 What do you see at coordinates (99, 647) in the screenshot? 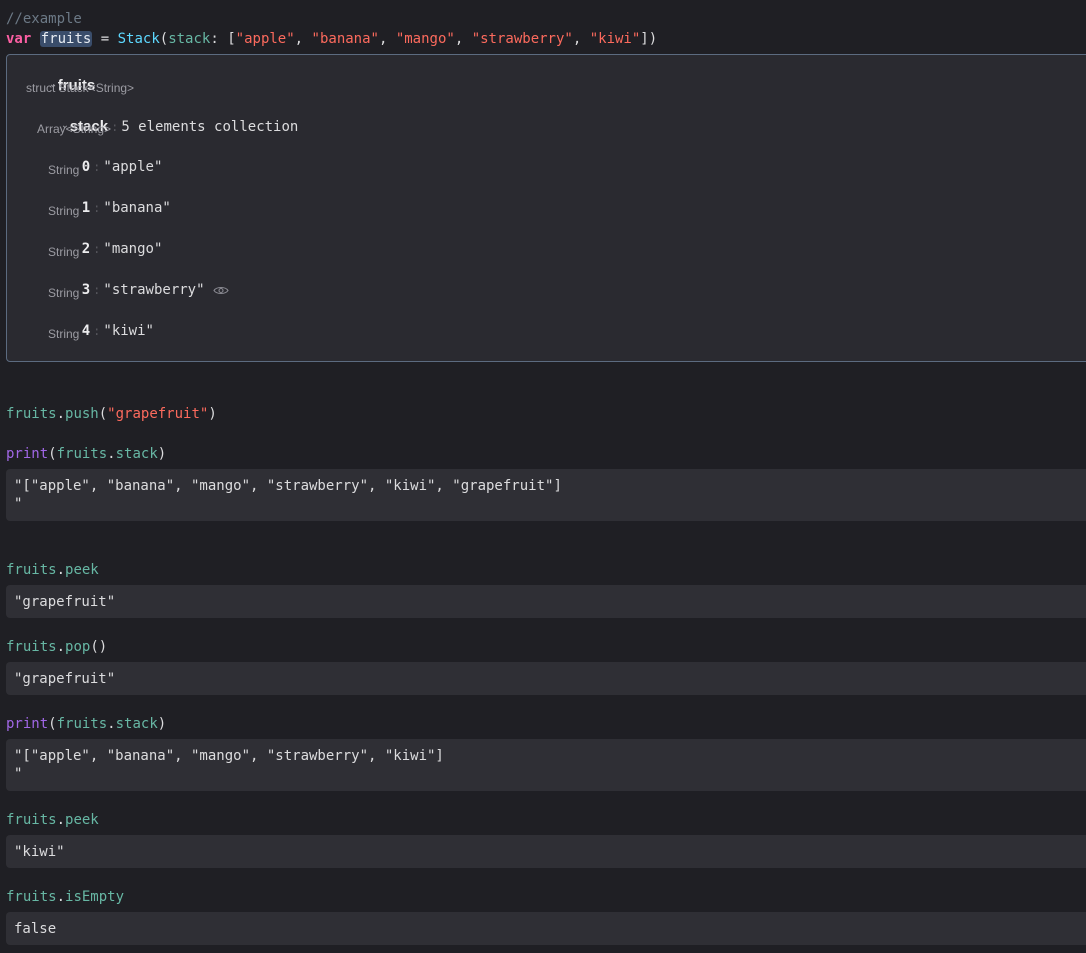
I see `code-parens: ()` at bounding box center [99, 647].